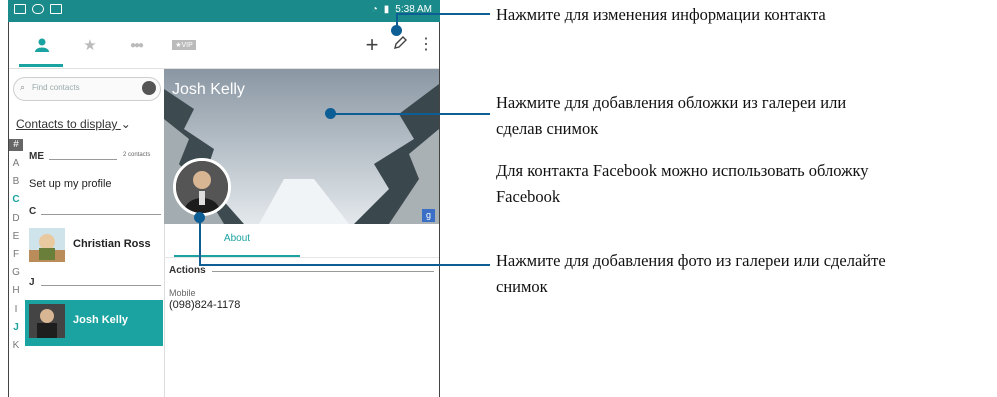  What do you see at coordinates (87, 89) in the screenshot?
I see `search-input: ⌕ Find contacts` at bounding box center [87, 89].